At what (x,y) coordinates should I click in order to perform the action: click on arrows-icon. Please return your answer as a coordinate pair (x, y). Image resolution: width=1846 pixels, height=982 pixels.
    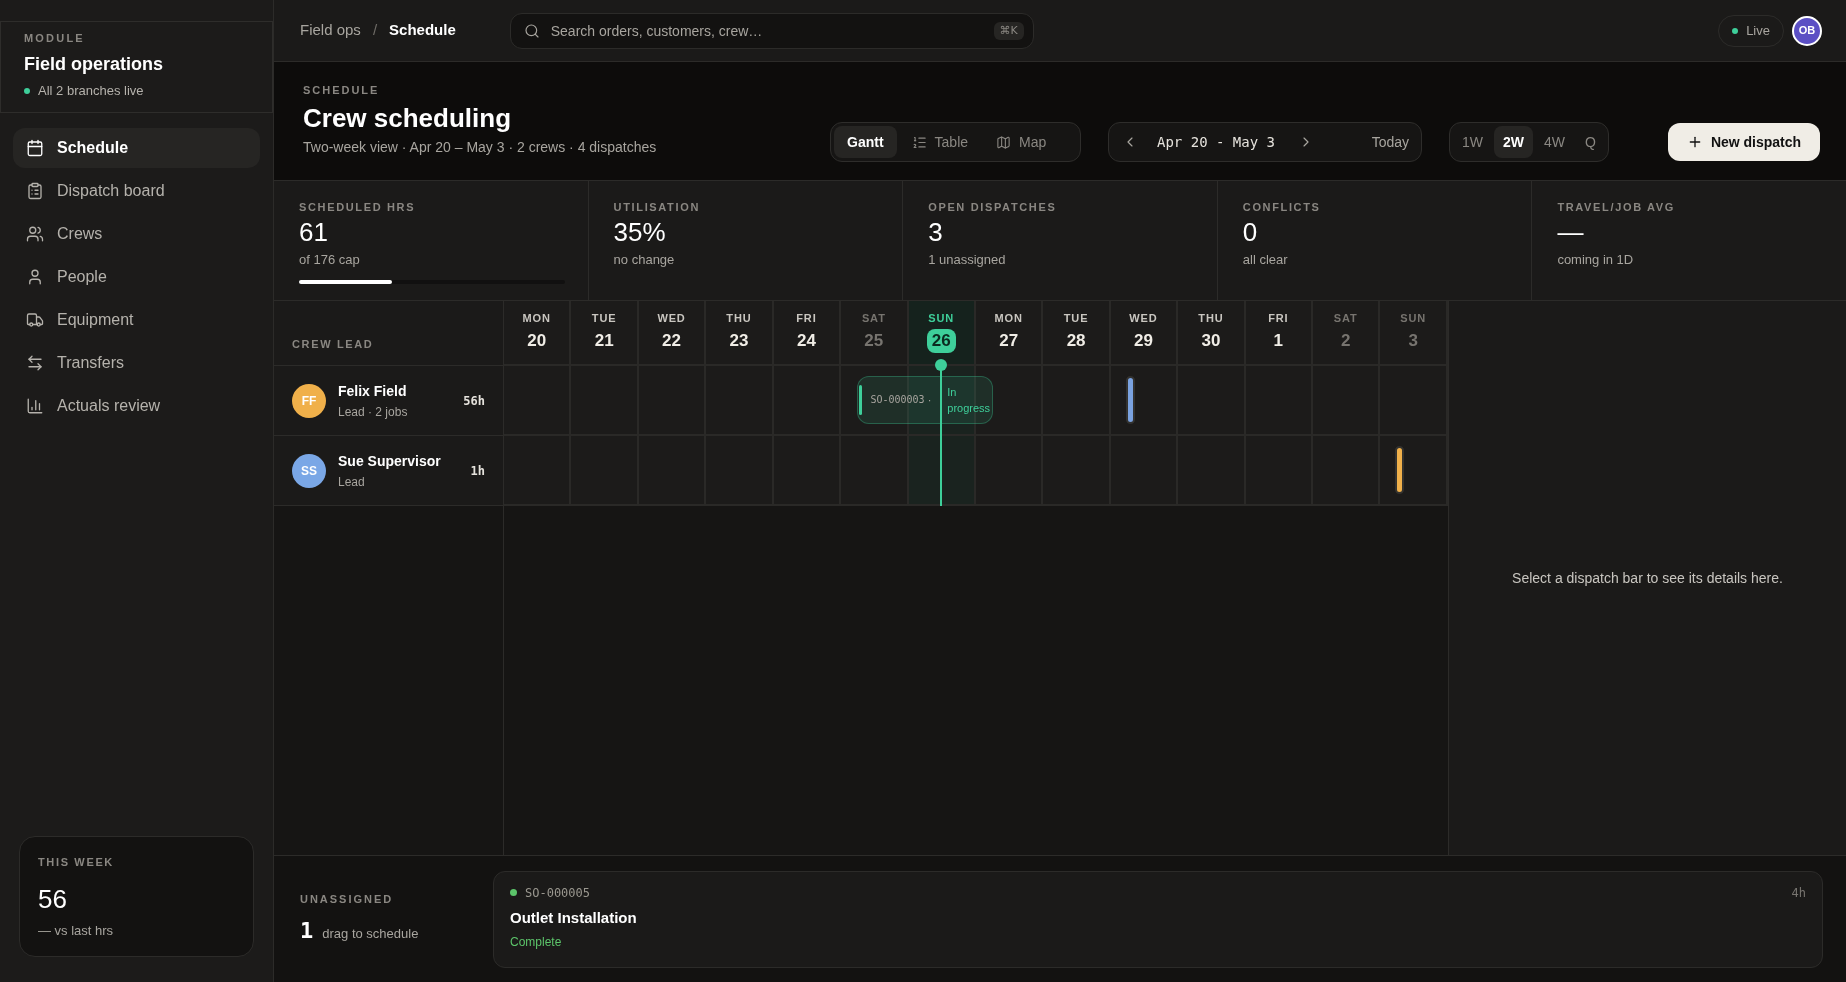
    Looking at the image, I should click on (35, 363).